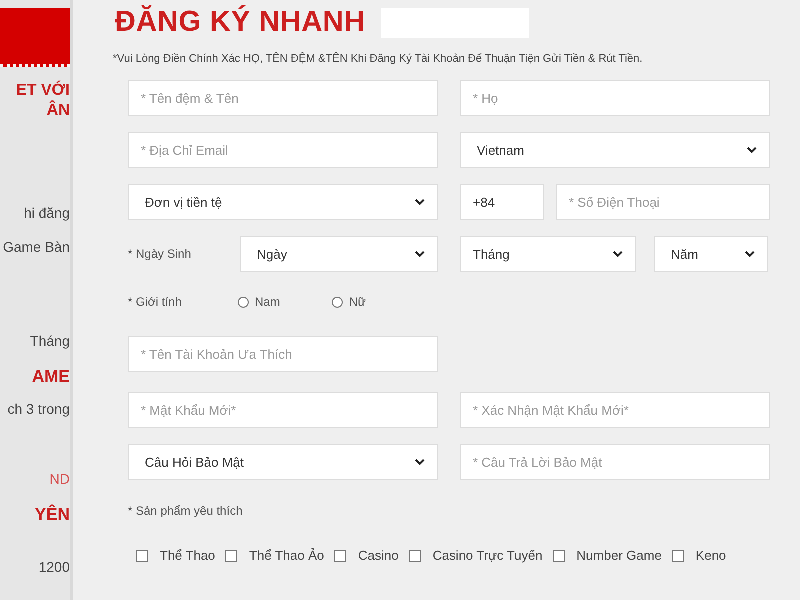 The image size is (800, 600). What do you see at coordinates (663, 202) in the screenshot?
I see `phone-field: * Số Điện Thoại` at bounding box center [663, 202].